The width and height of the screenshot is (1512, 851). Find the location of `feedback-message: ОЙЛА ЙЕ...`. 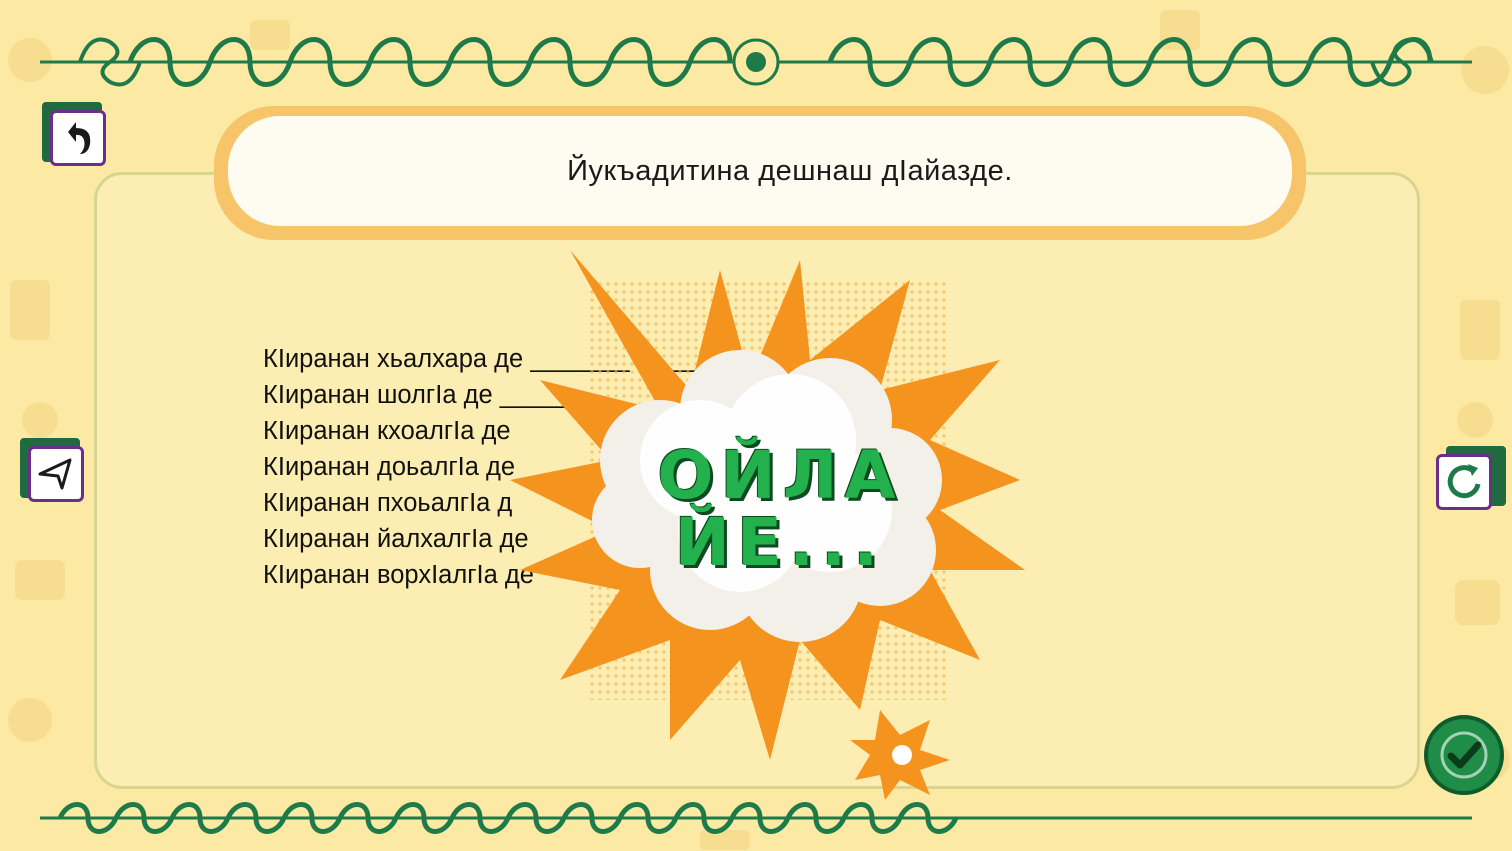

feedback-message: ОЙЛА ЙЕ... is located at coordinates (780, 509).